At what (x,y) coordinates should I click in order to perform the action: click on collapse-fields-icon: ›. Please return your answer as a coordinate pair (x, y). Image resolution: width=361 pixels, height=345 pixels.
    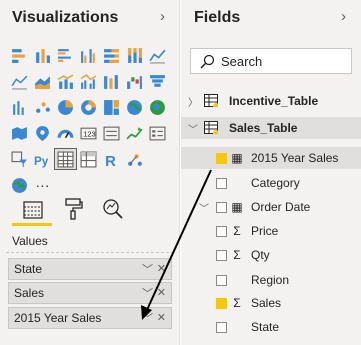
    Looking at the image, I should click on (343, 16).